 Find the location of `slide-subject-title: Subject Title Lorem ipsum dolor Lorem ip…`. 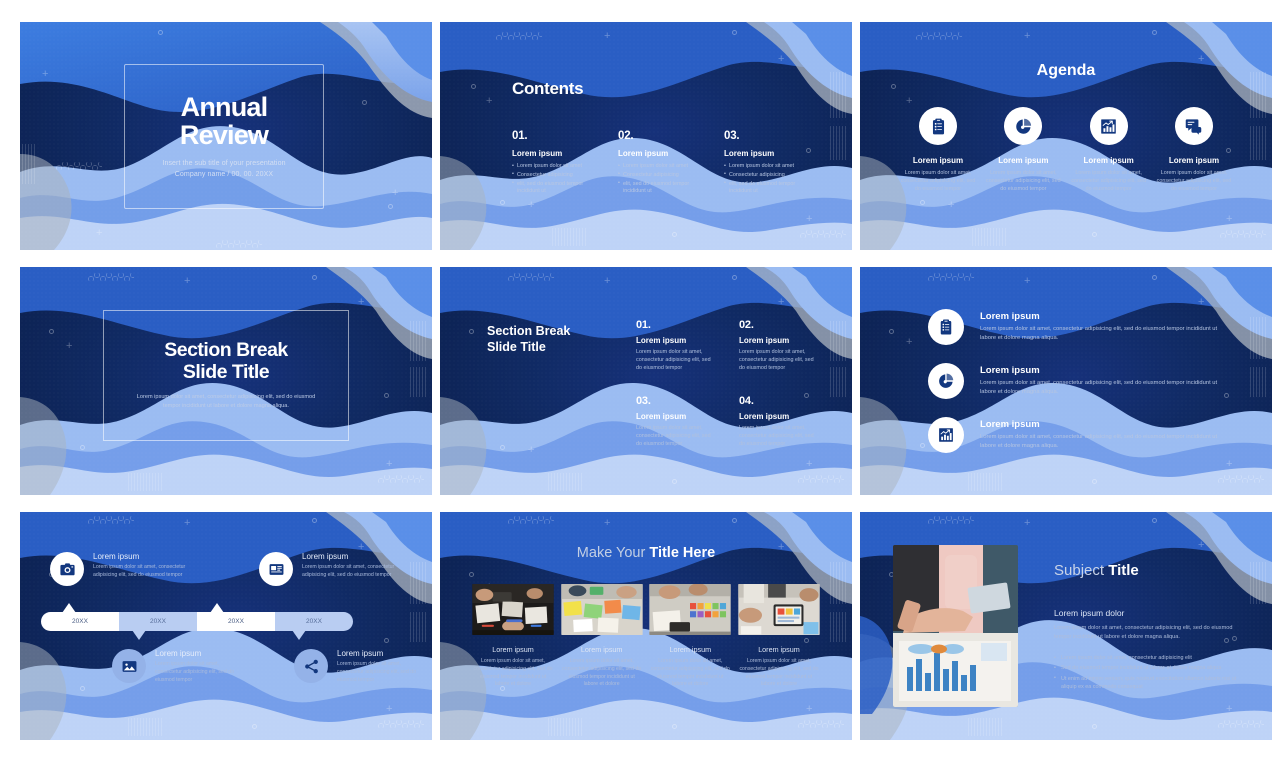

slide-subject-title: Subject Title Lorem ipsum dolor Lorem ip… is located at coordinates (1066, 626).